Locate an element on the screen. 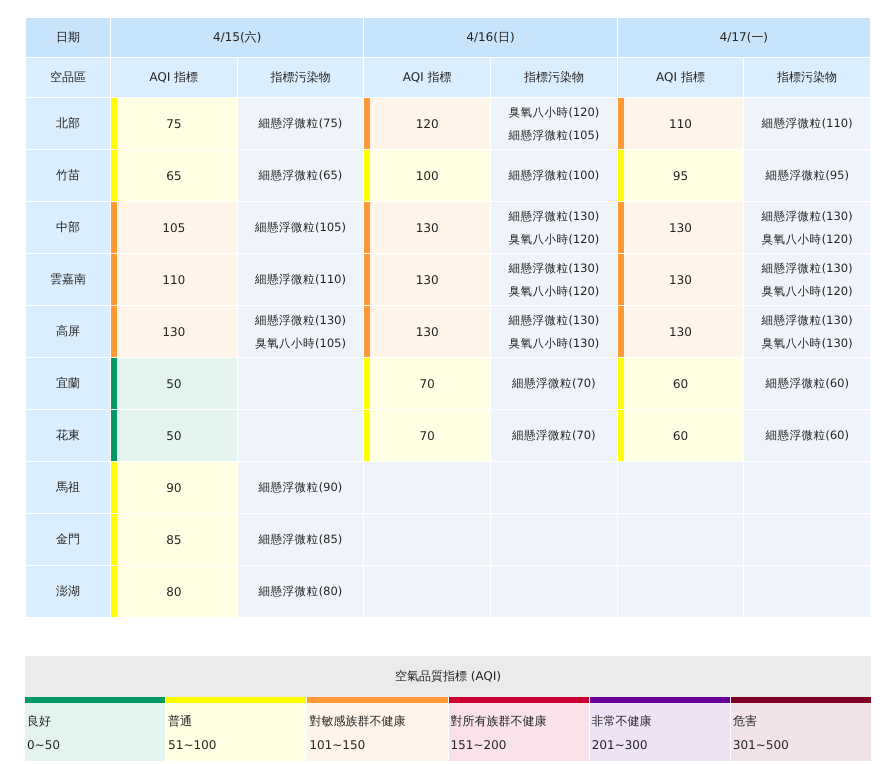 This screenshot has height=764, width=889. pollutant-cell: 細懸浮微粒(130) 臭氧八小時(105) is located at coordinates (300, 332).